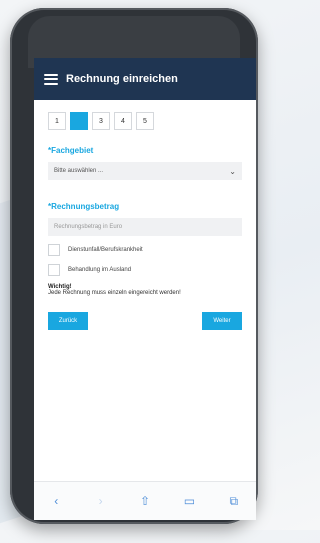 The height and width of the screenshot is (543, 320). What do you see at coordinates (234, 501) in the screenshot?
I see `tabs-icon: ⧉` at bounding box center [234, 501].